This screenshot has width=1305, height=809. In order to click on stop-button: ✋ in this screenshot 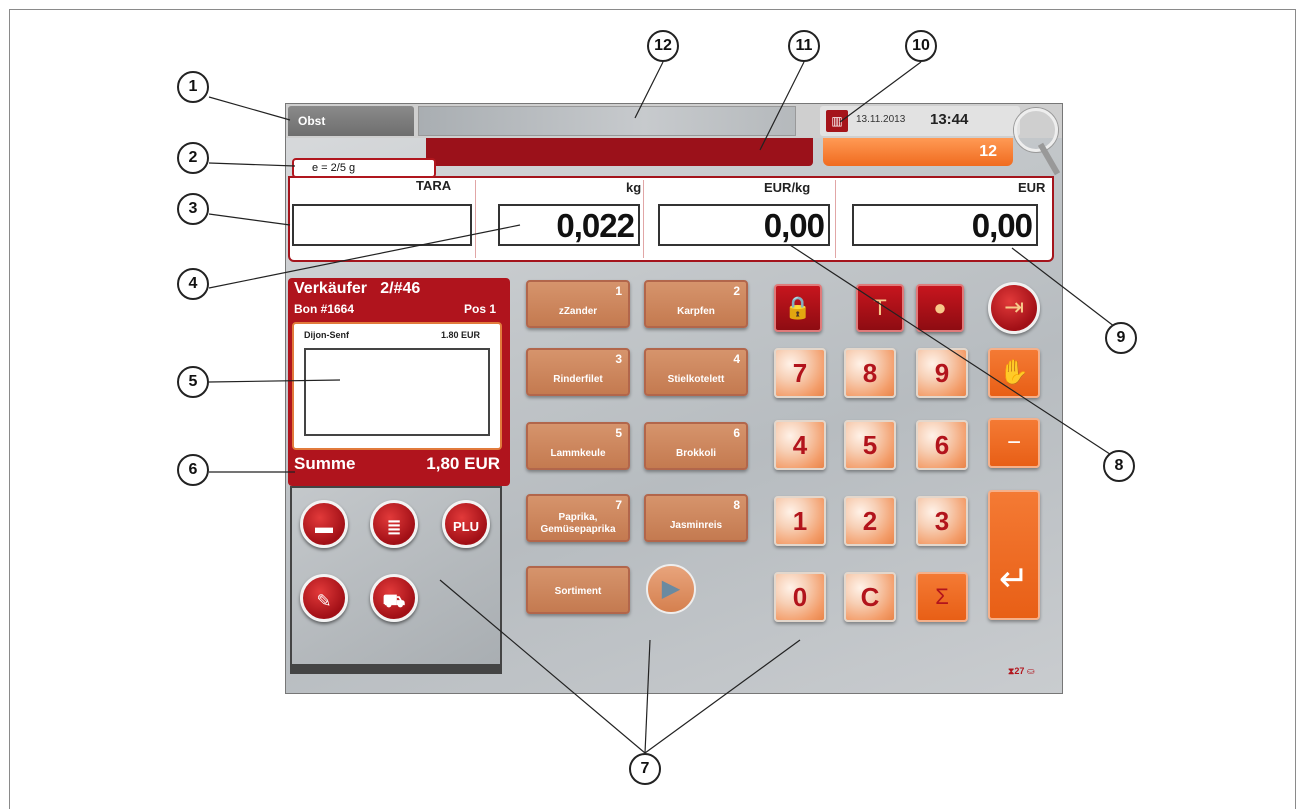, I will do `click(1014, 373)`.